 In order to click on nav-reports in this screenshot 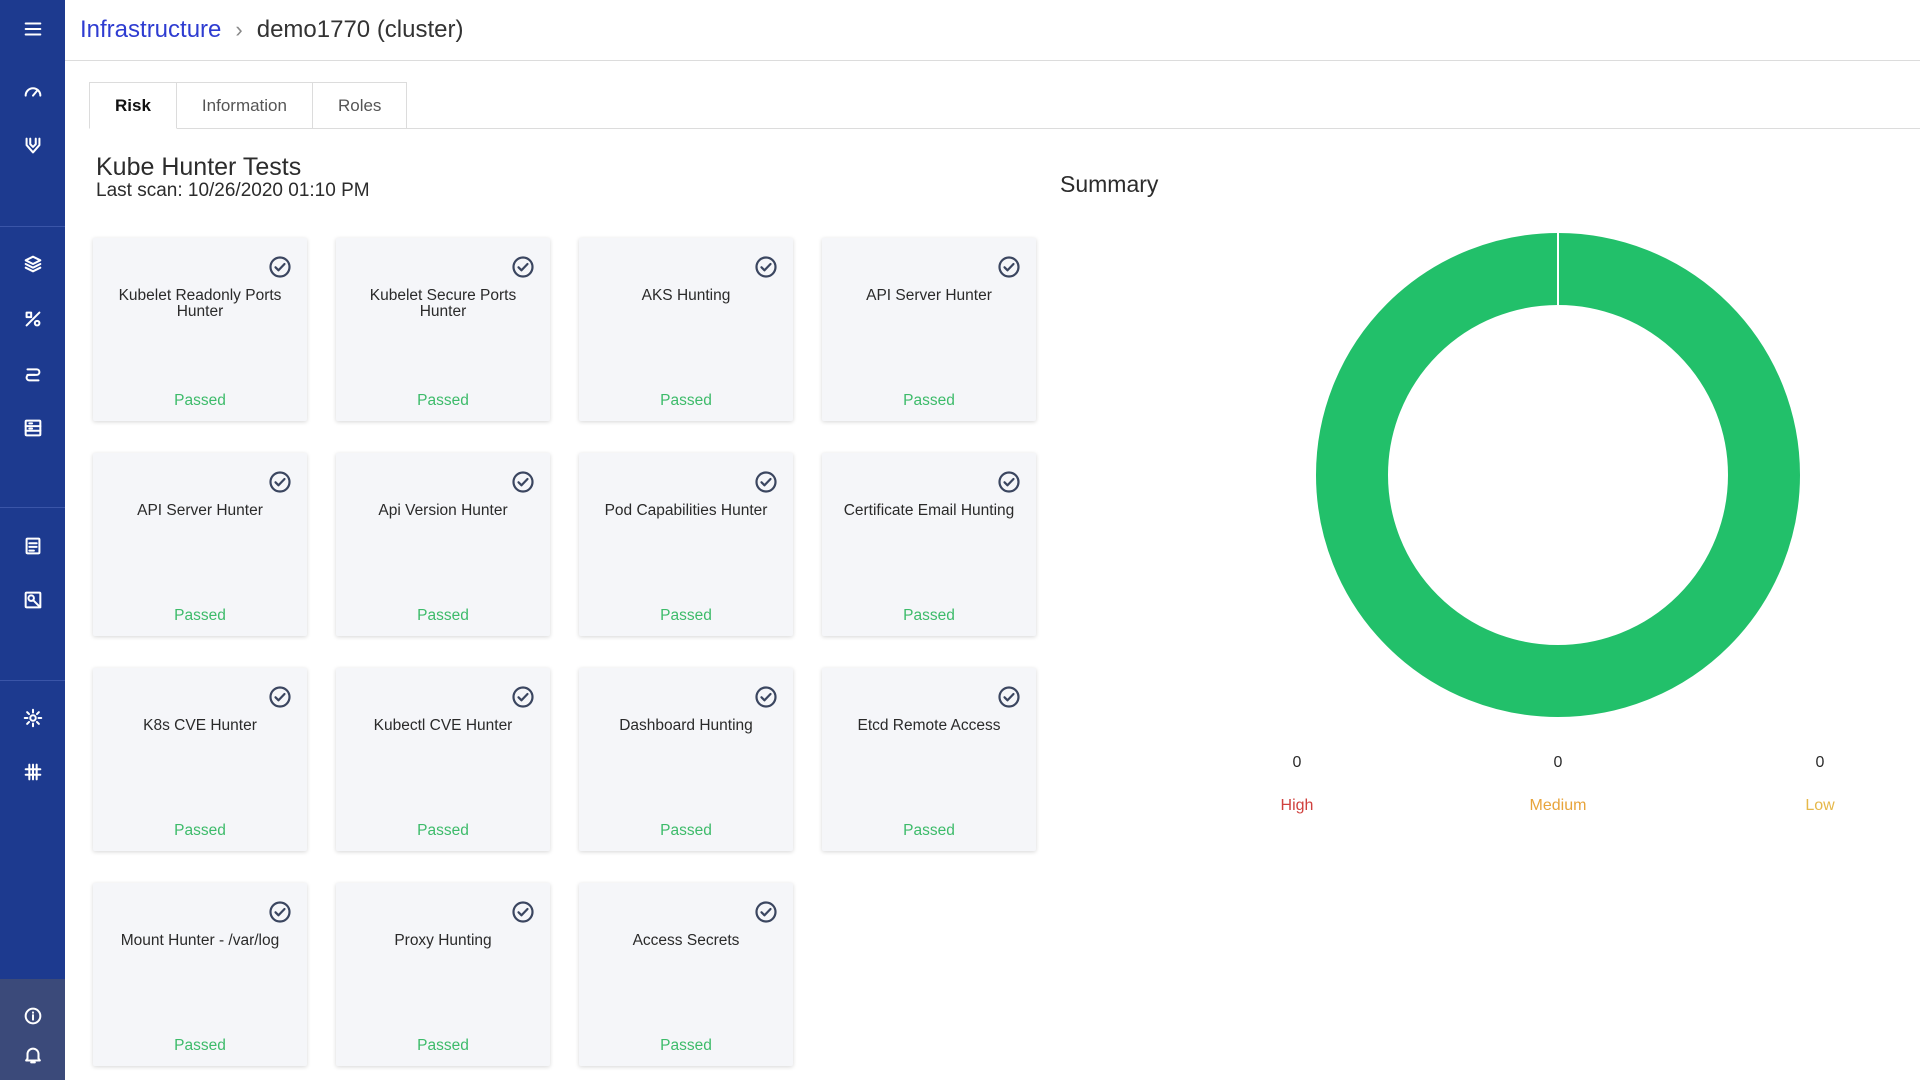, I will do `click(32, 546)`.